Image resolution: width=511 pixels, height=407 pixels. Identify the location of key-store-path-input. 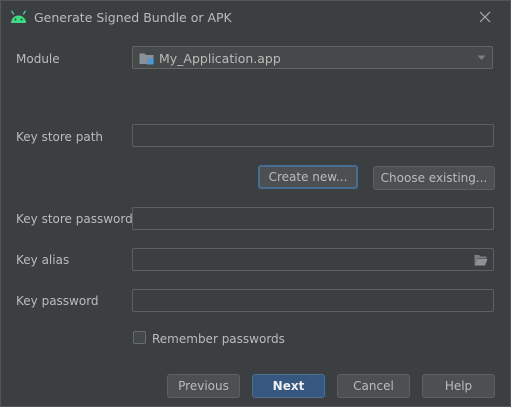
(313, 135).